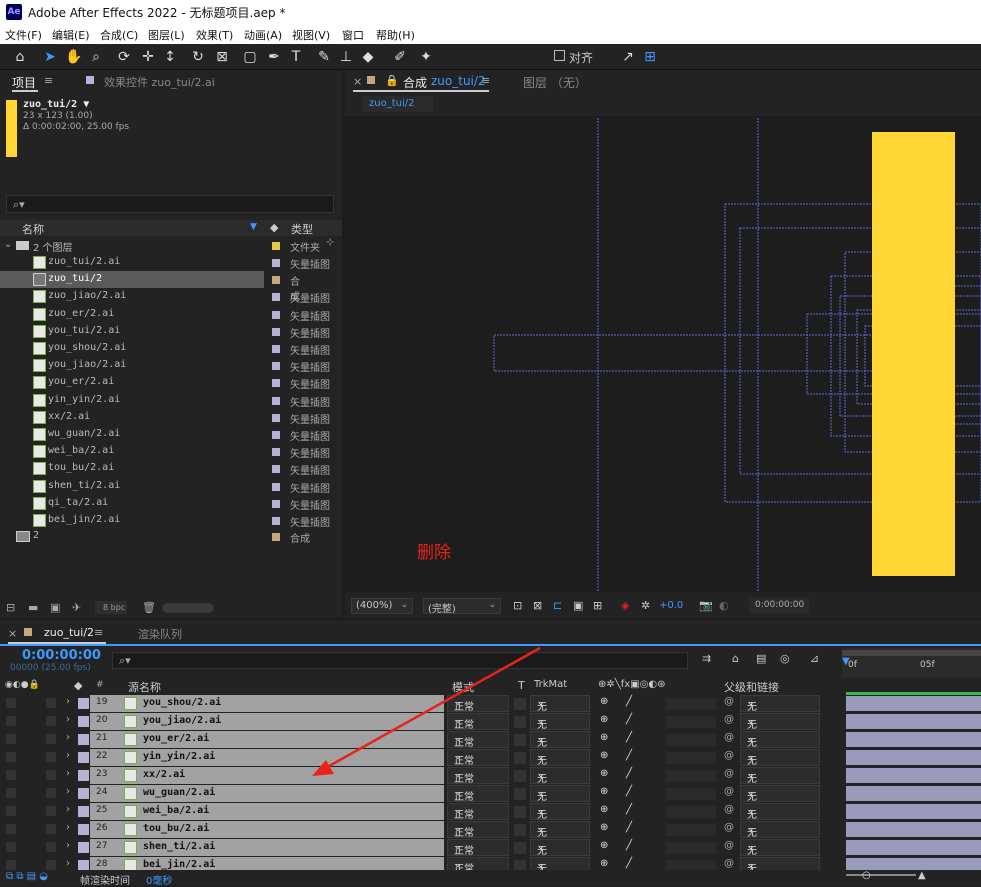 Image resolution: width=981 pixels, height=887 pixels. I want to click on project-item-row: tou_bu/2.ai 矢量插图, so click(170, 468).